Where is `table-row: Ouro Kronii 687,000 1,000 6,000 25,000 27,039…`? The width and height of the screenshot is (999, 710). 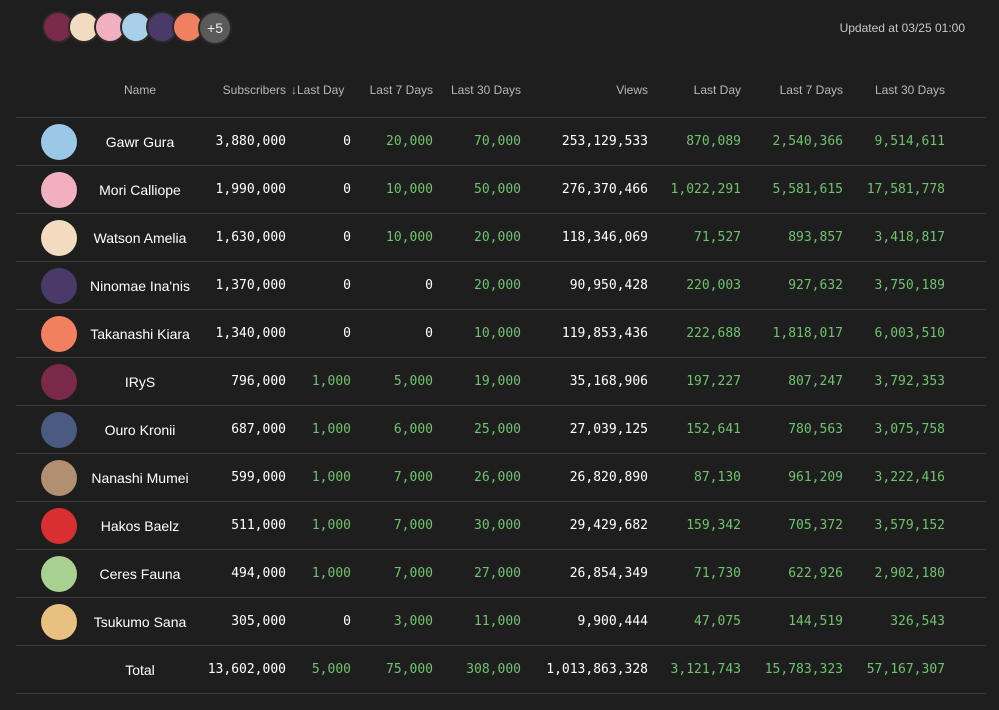 table-row: Ouro Kronii 687,000 1,000 6,000 25,000 27,039… is located at coordinates (501, 429).